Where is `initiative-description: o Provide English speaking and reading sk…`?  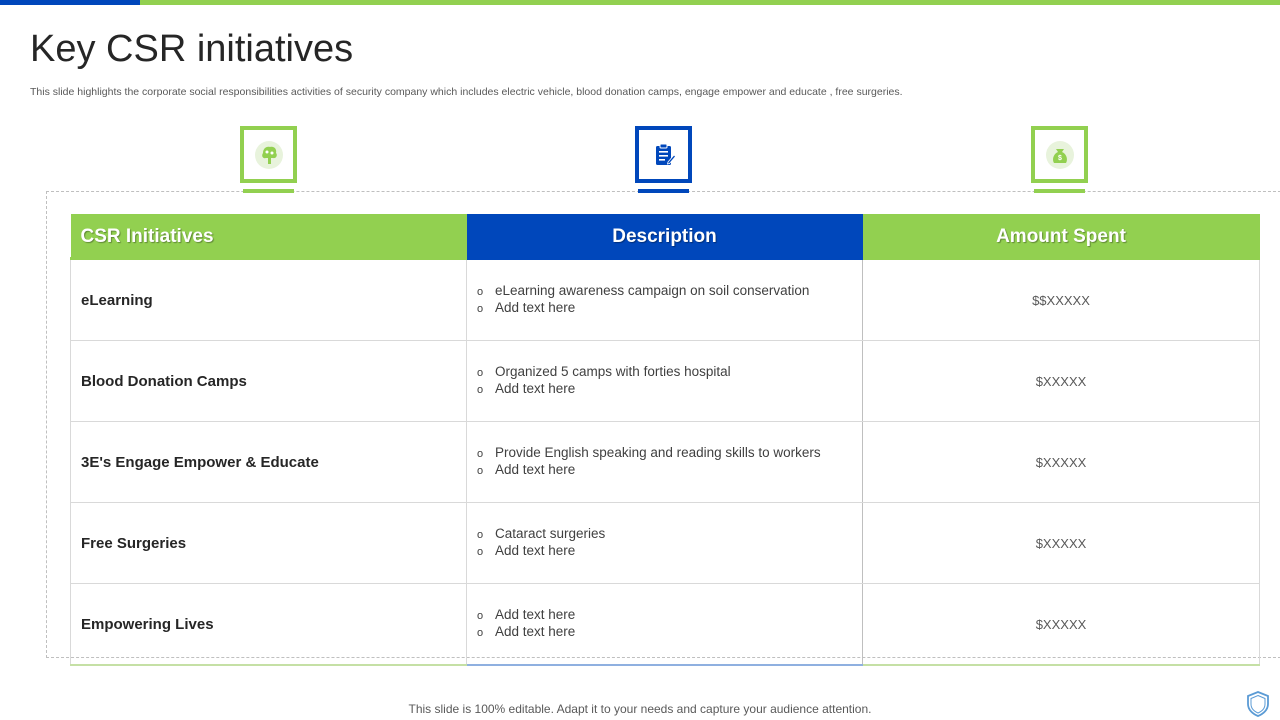
initiative-description: o Provide English speaking and reading sk… is located at coordinates (664, 462).